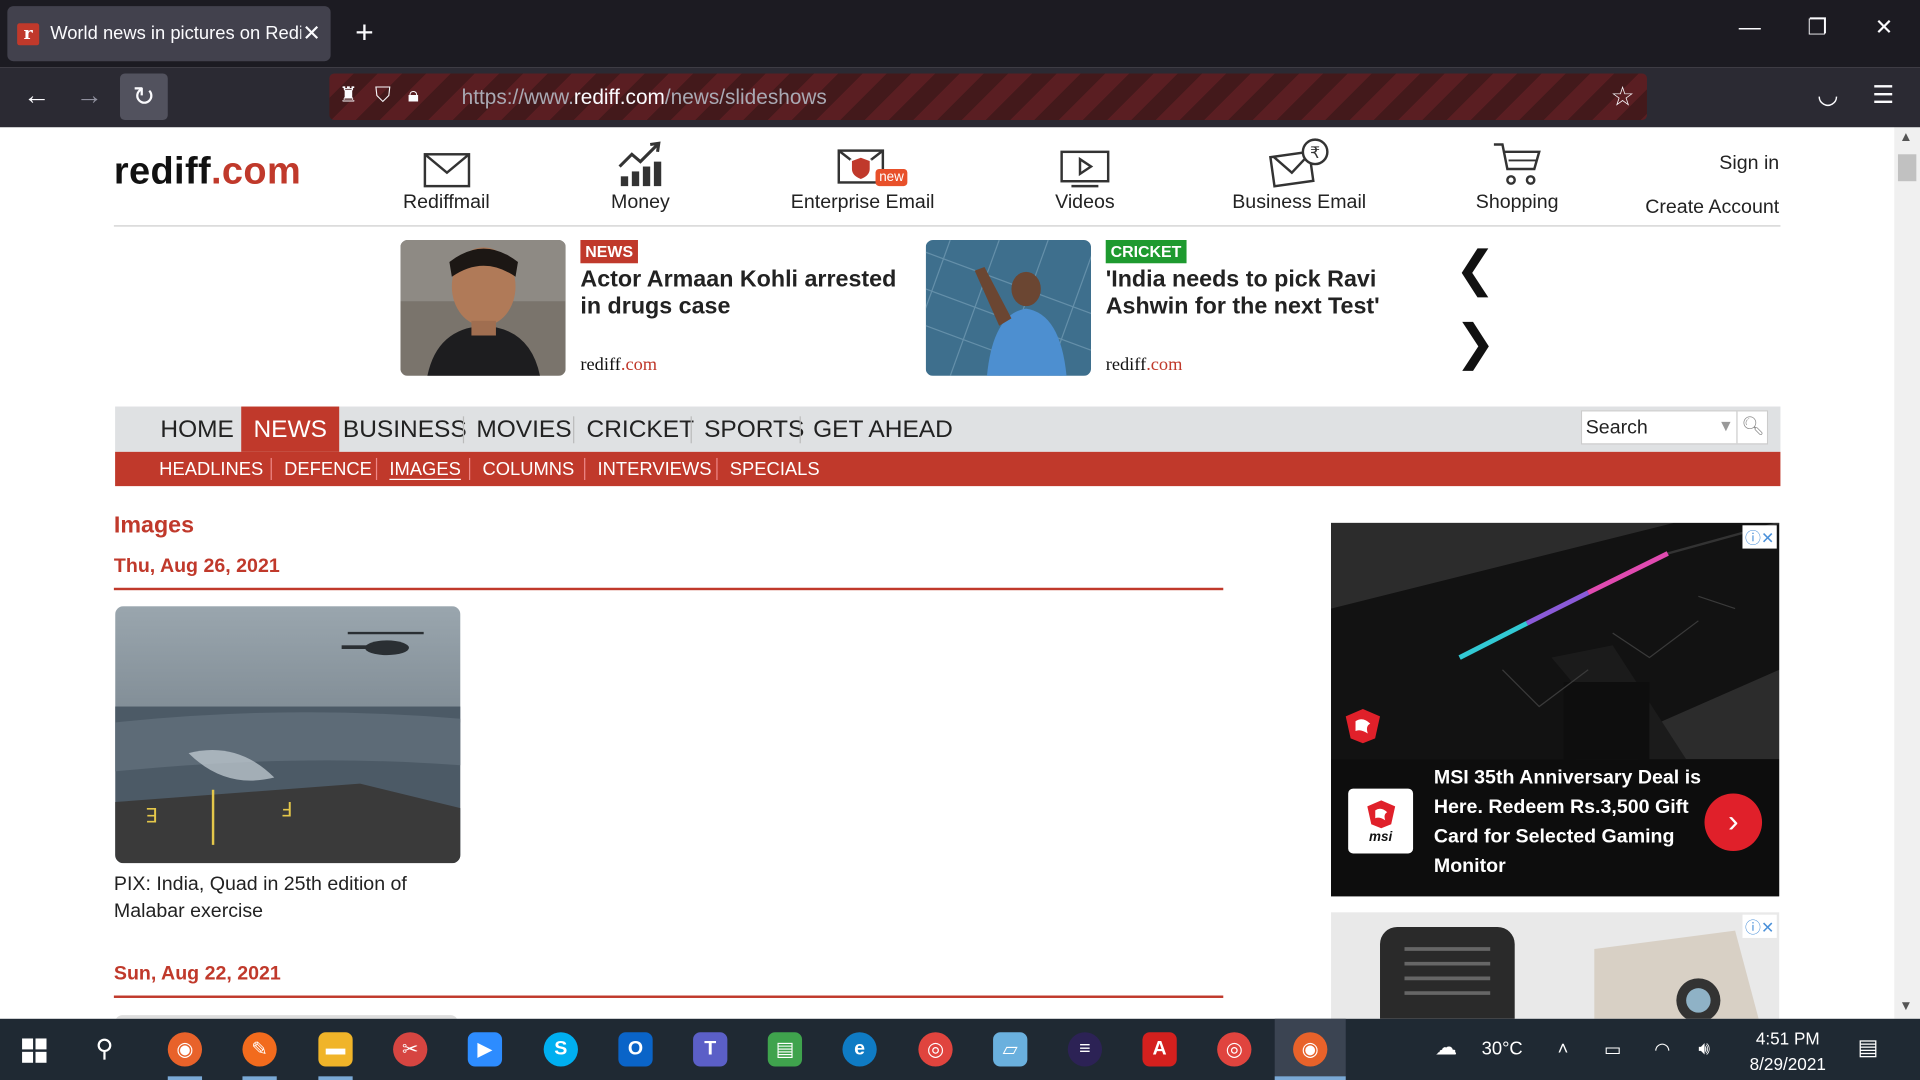 The width and height of the screenshot is (1920, 1080). I want to click on subnav-images: IMAGES, so click(424, 470).